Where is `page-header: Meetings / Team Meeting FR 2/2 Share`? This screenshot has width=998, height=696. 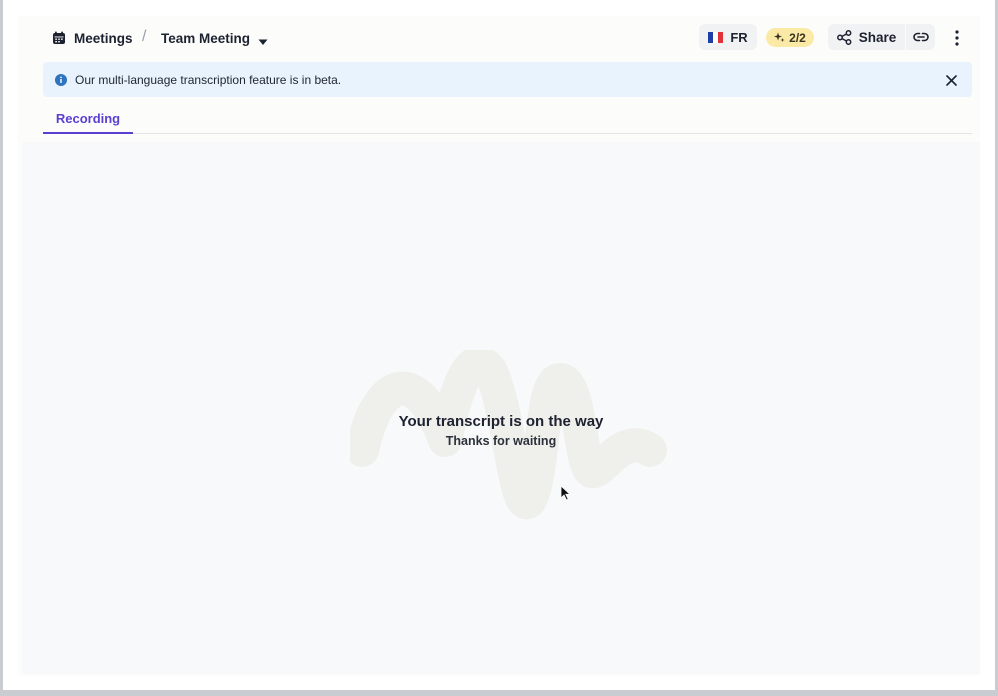
page-header: Meetings / Team Meeting FR 2/2 Share is located at coordinates (499, 38).